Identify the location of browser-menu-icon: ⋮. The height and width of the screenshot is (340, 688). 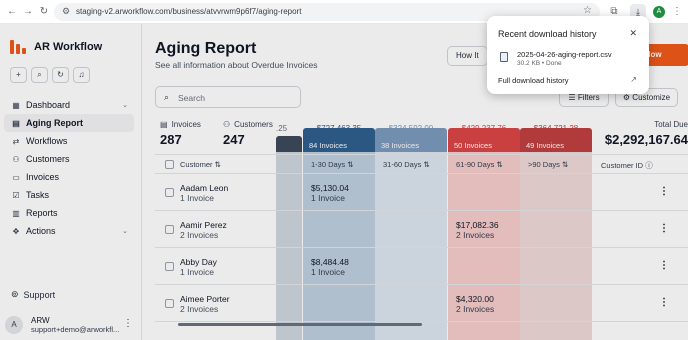
(677, 12).